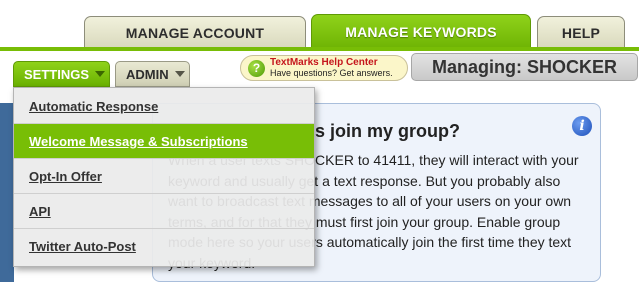 This screenshot has height=282, width=639. Describe the element at coordinates (581, 32) in the screenshot. I see `tab-help: HELP` at that location.